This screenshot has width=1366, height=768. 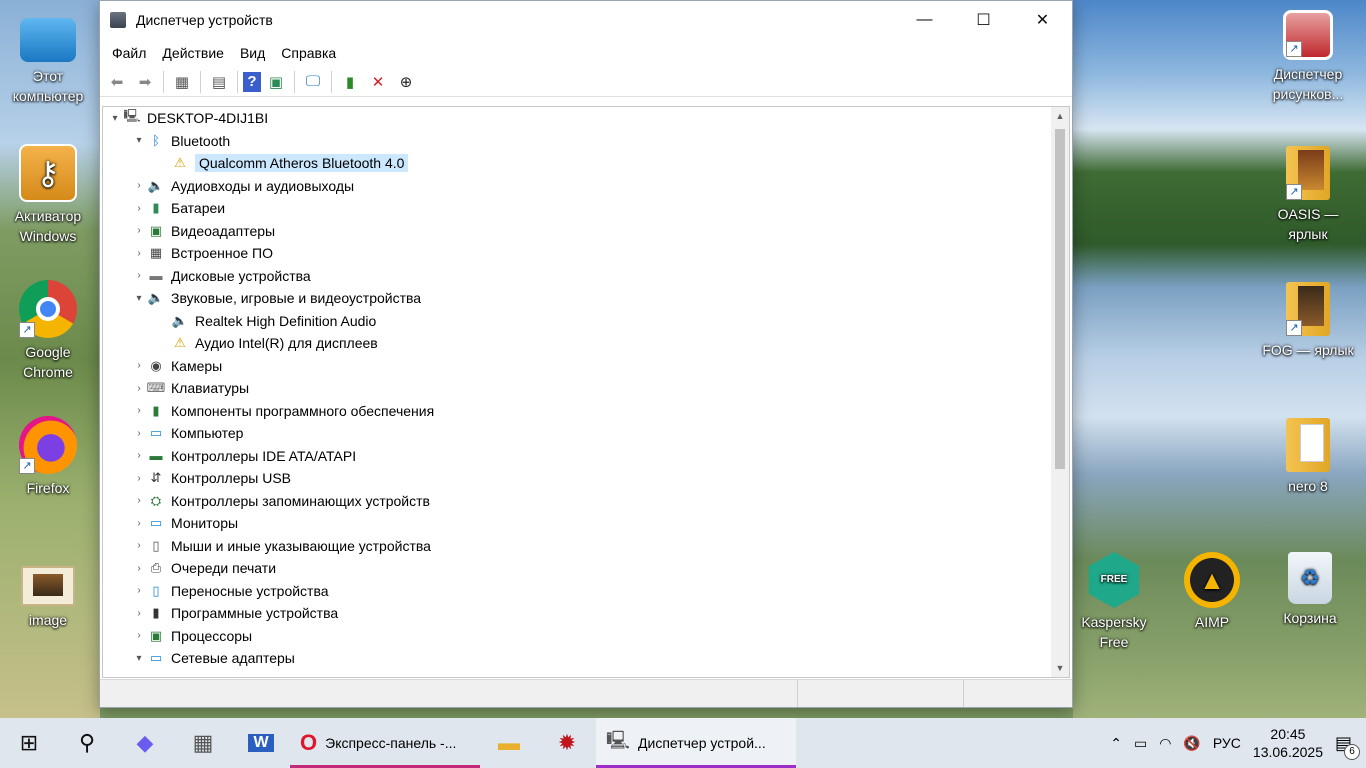 I want to click on bluetooth-icon: ᛒ, so click(x=156, y=141).